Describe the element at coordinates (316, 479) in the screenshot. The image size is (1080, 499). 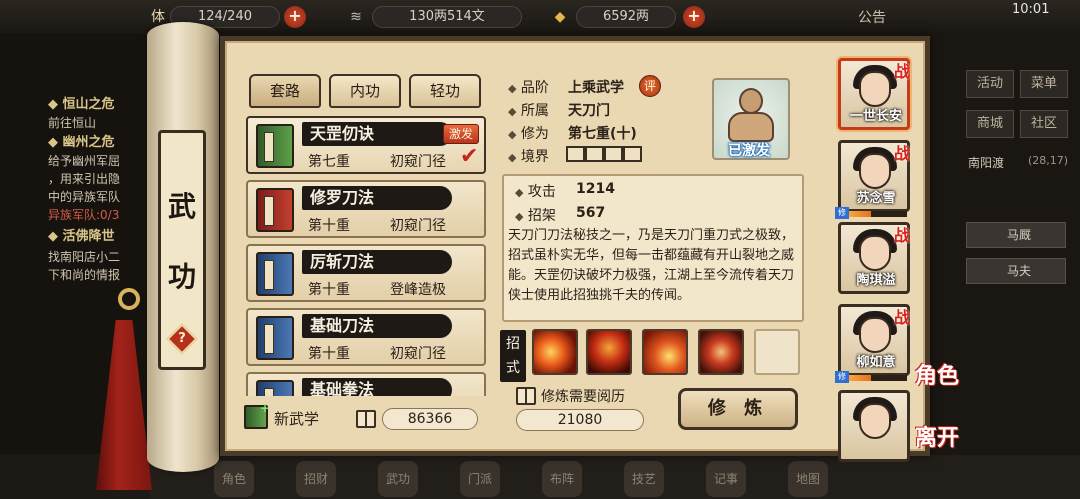
I see `nav-fortune-icon: 招财` at that location.